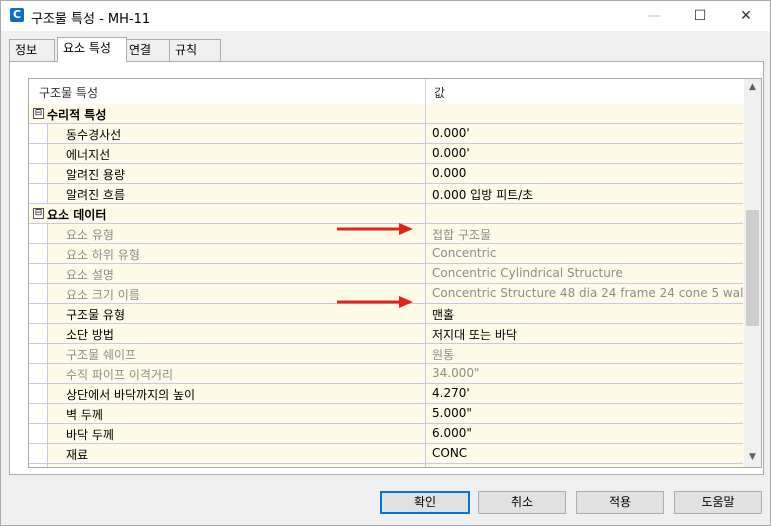  Describe the element at coordinates (451, 153) in the screenshot. I see `property-value: 0.000'` at that location.